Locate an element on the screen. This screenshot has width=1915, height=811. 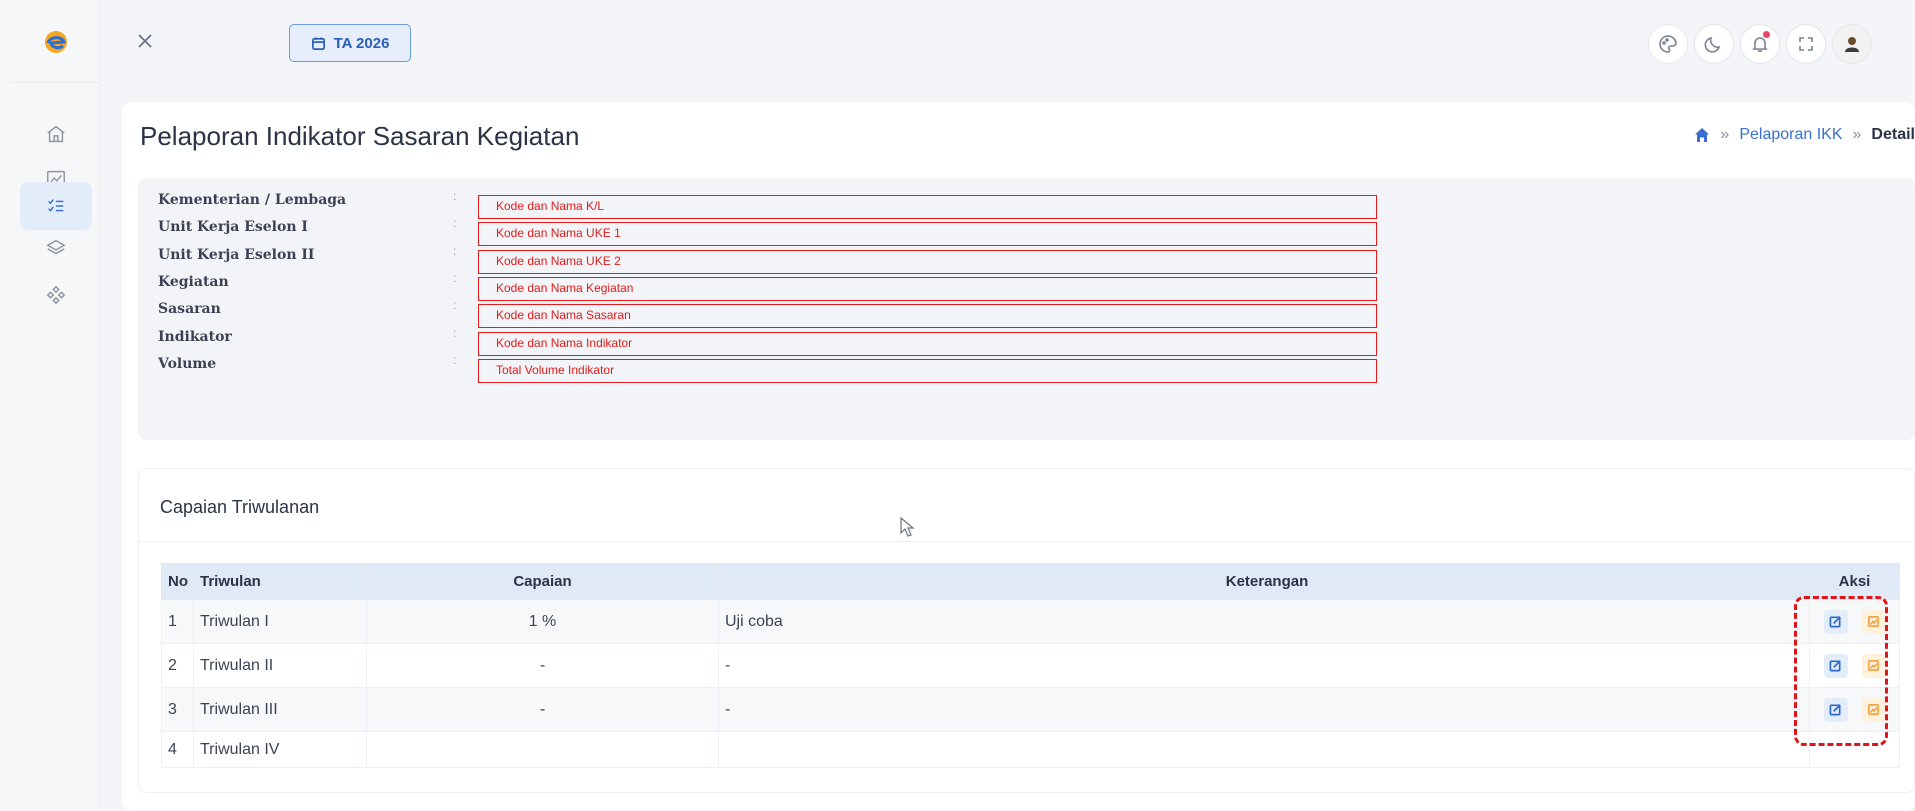
user-avatar is located at coordinates (1852, 44).